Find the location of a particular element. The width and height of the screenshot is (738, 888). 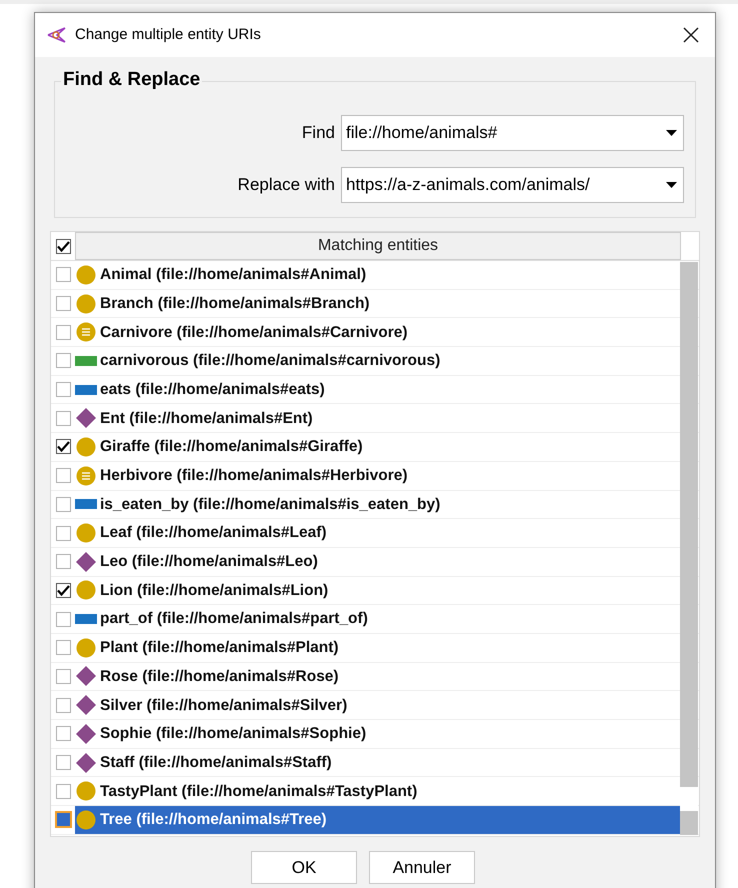

find-label: Find is located at coordinates (317, 133).